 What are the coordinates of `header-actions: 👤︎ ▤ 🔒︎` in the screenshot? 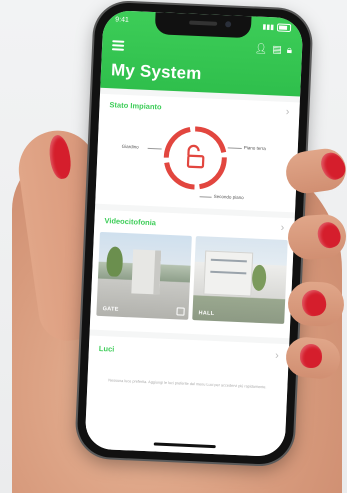 It's located at (273, 49).